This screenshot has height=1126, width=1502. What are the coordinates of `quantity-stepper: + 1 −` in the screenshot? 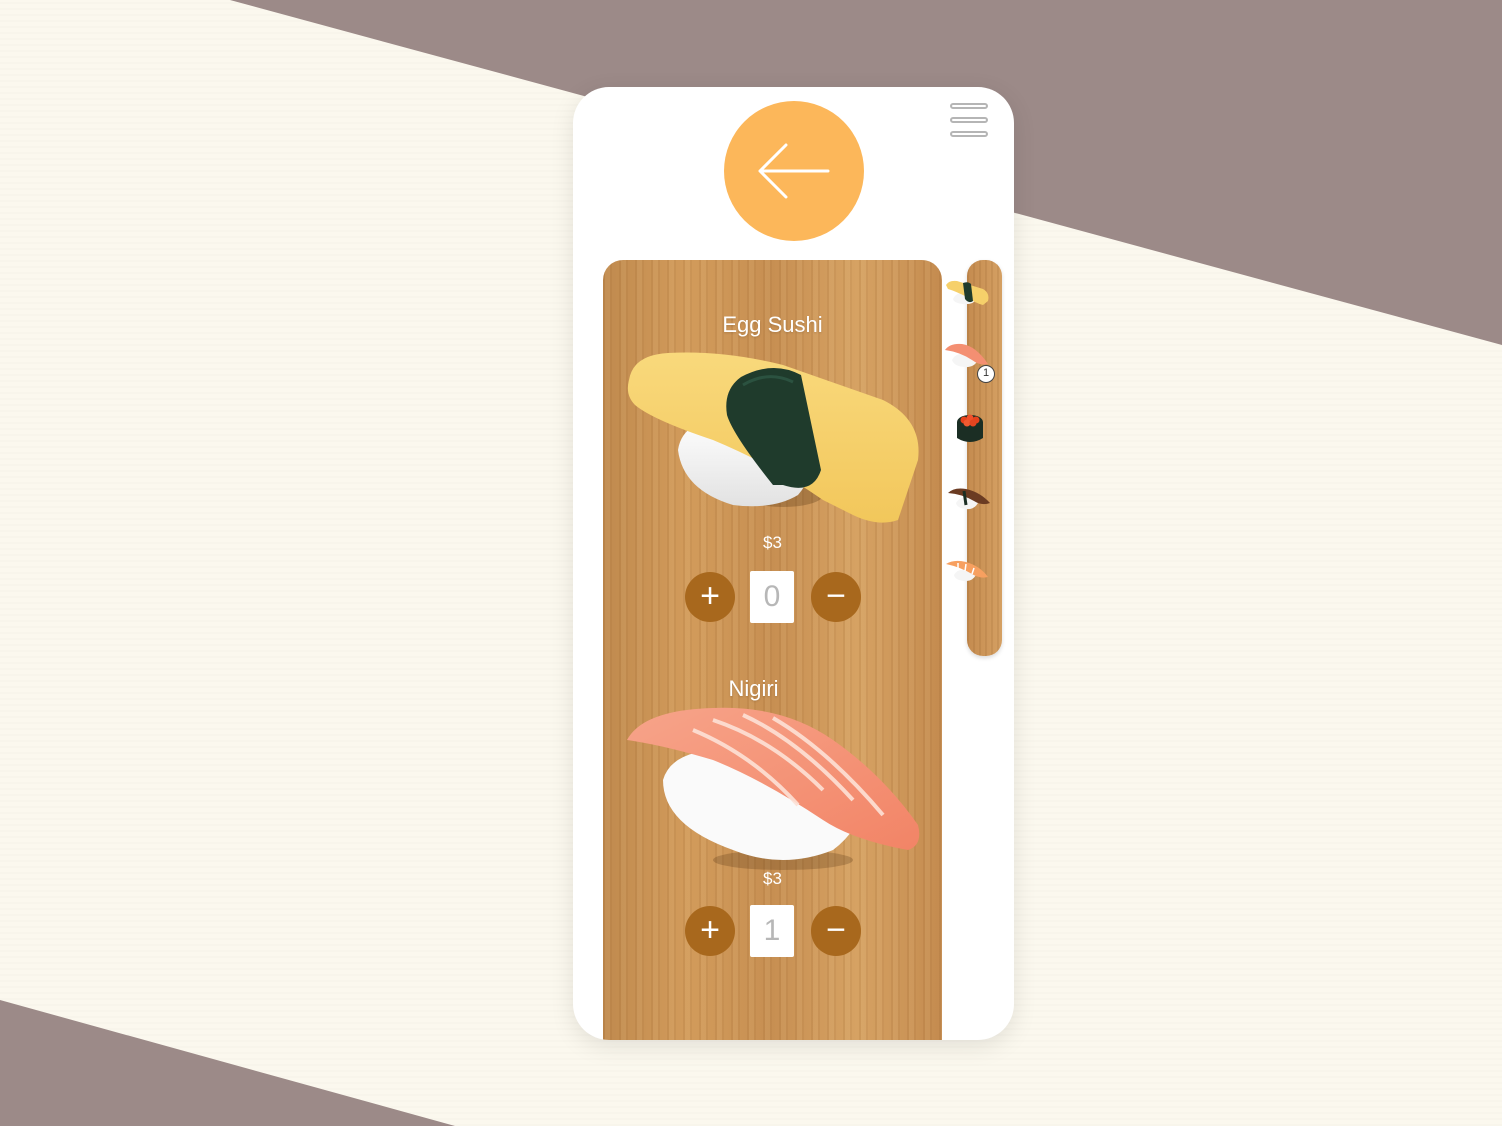 It's located at (773, 931).